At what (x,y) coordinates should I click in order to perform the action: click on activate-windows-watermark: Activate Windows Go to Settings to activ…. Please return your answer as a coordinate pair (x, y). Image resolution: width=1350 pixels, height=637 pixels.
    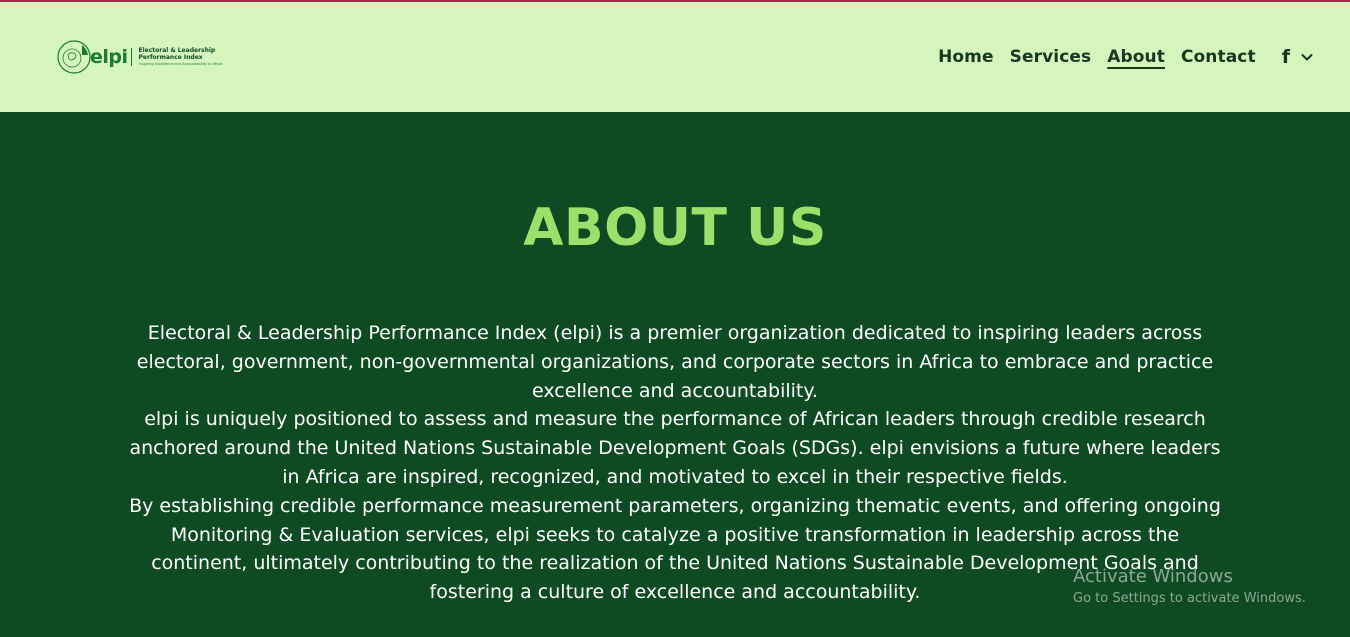
    Looking at the image, I should click on (1189, 587).